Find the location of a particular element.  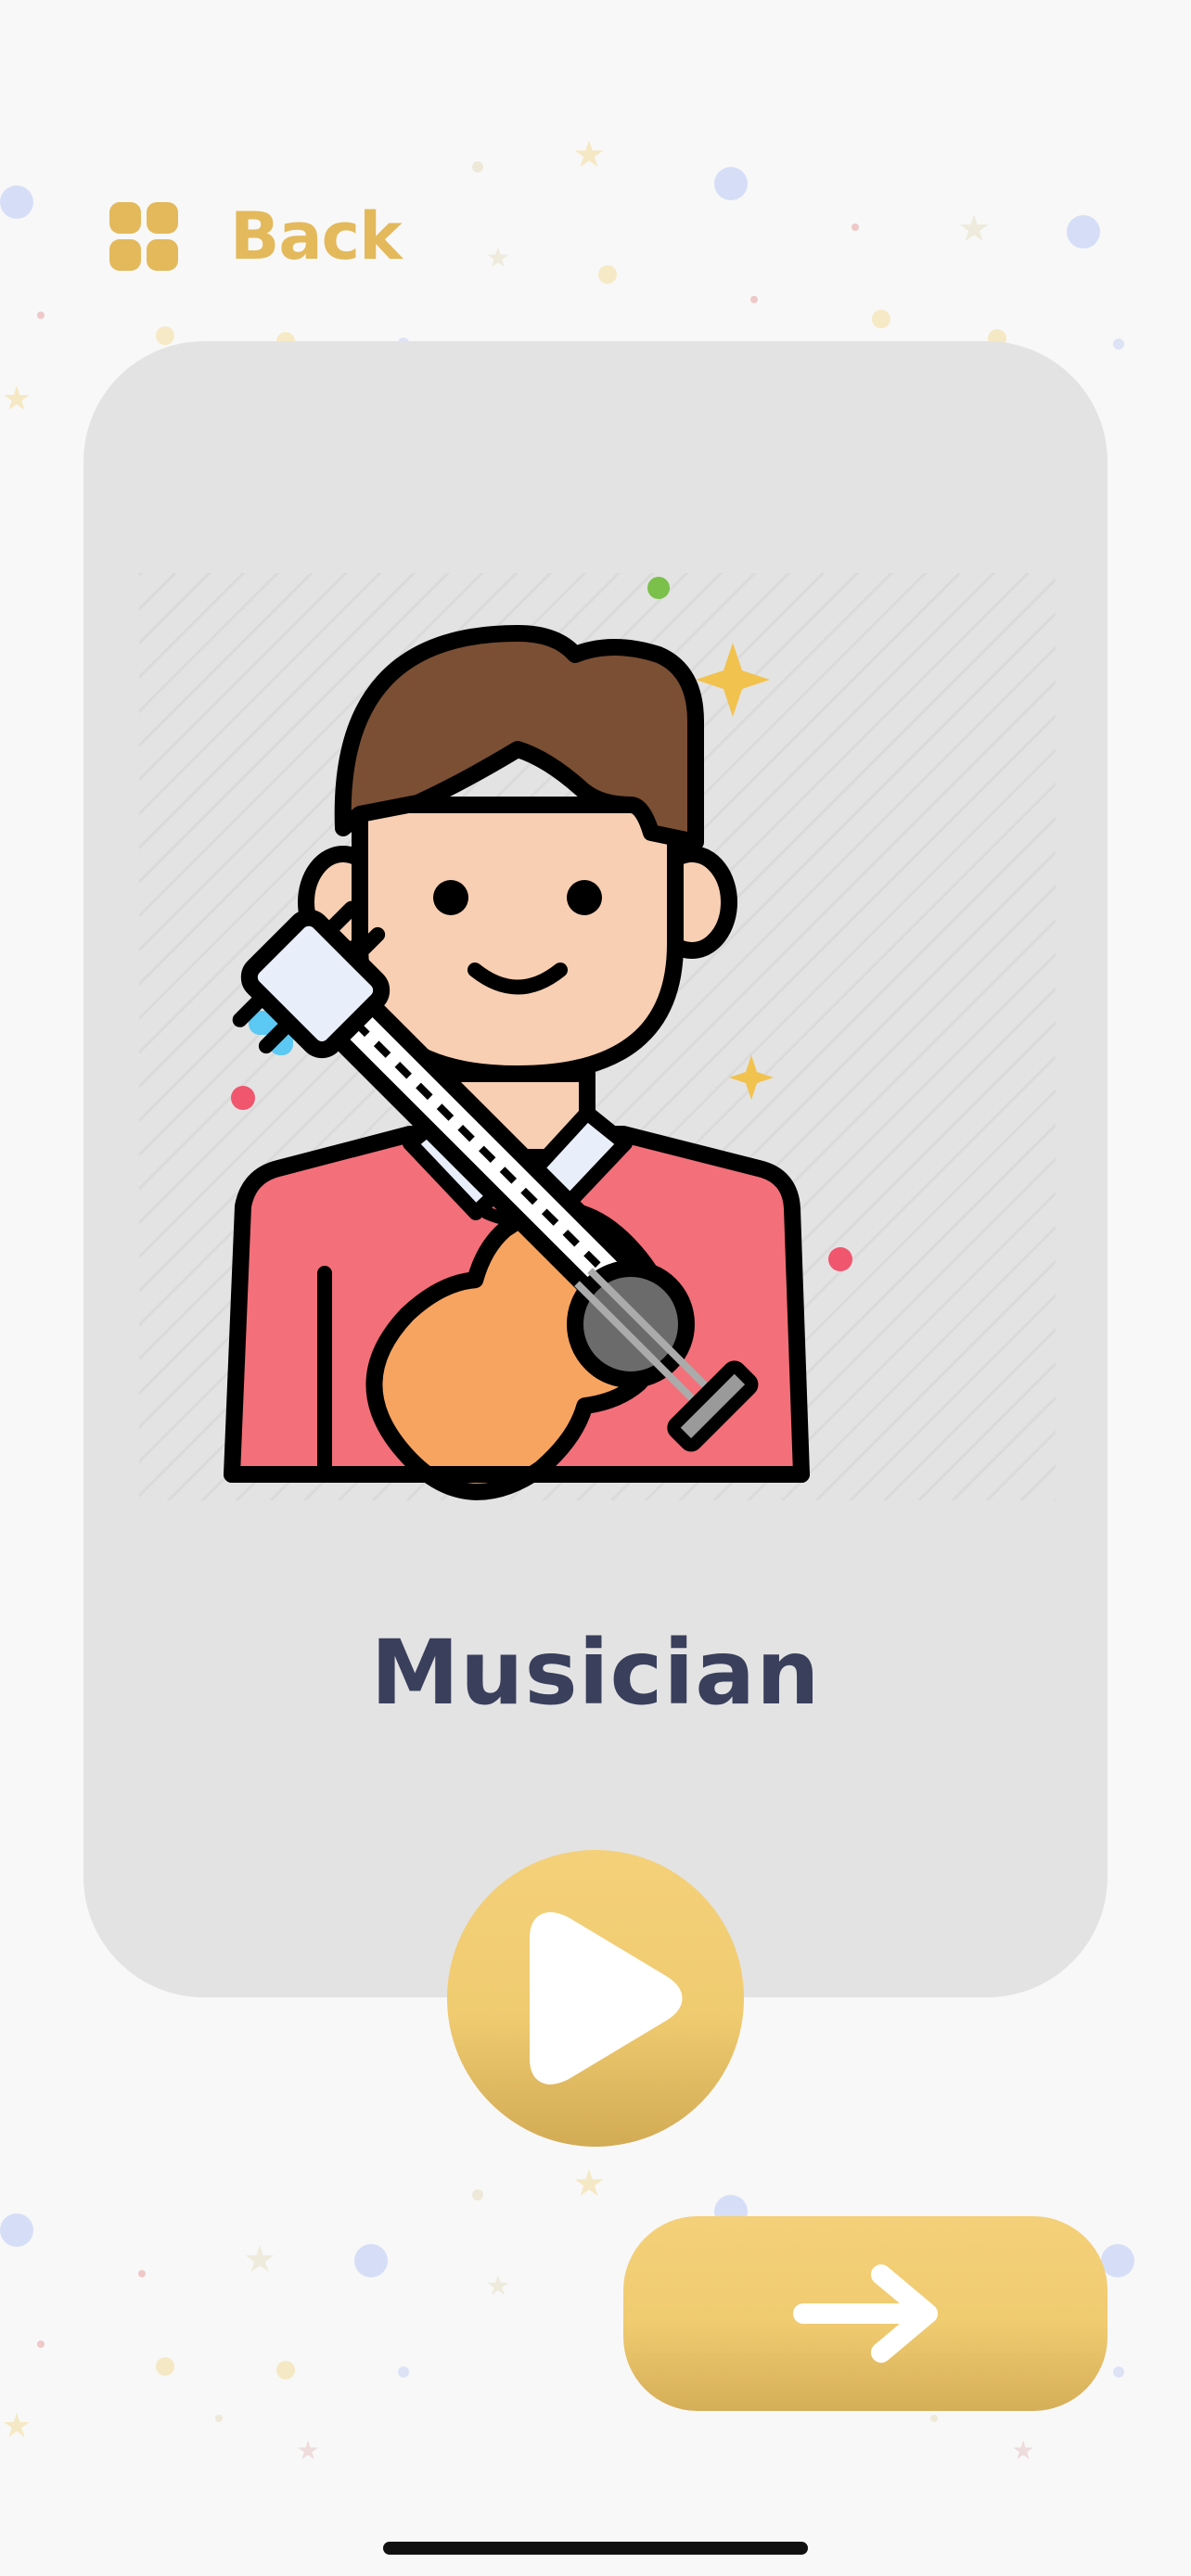

play-button is located at coordinates (595, 1998).